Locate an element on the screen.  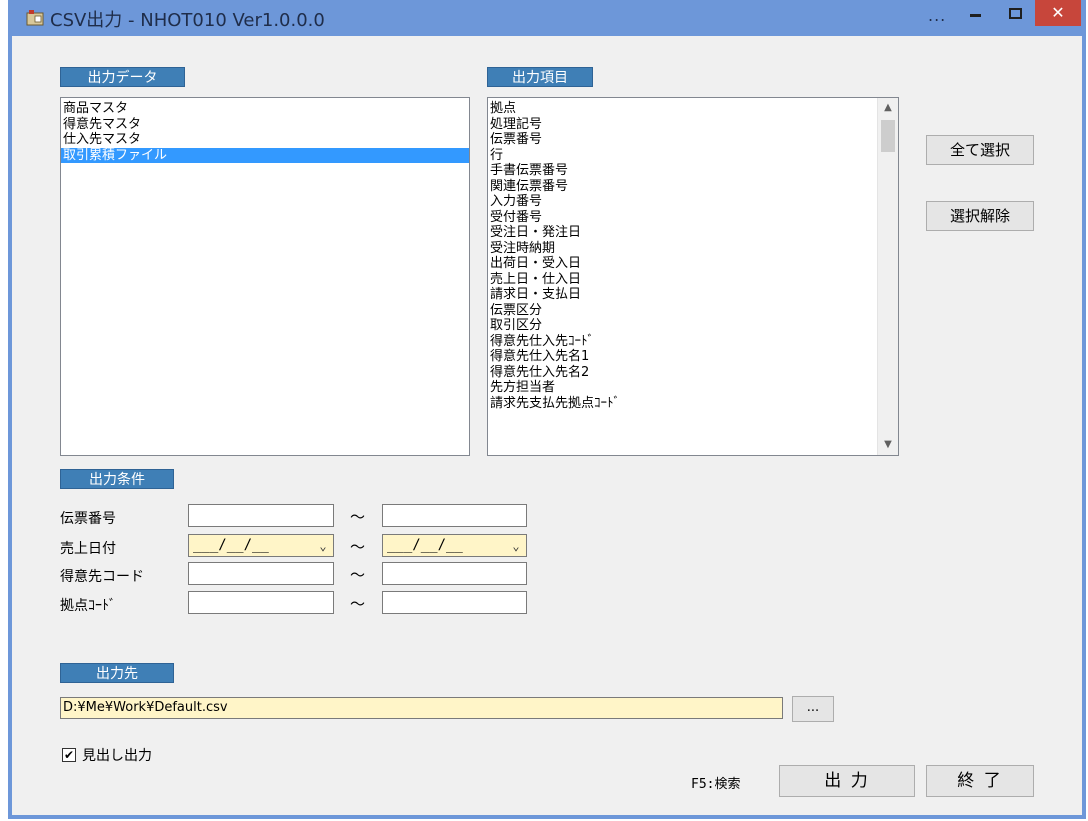
list-item: 手書伝票番号 is located at coordinates (693, 171).